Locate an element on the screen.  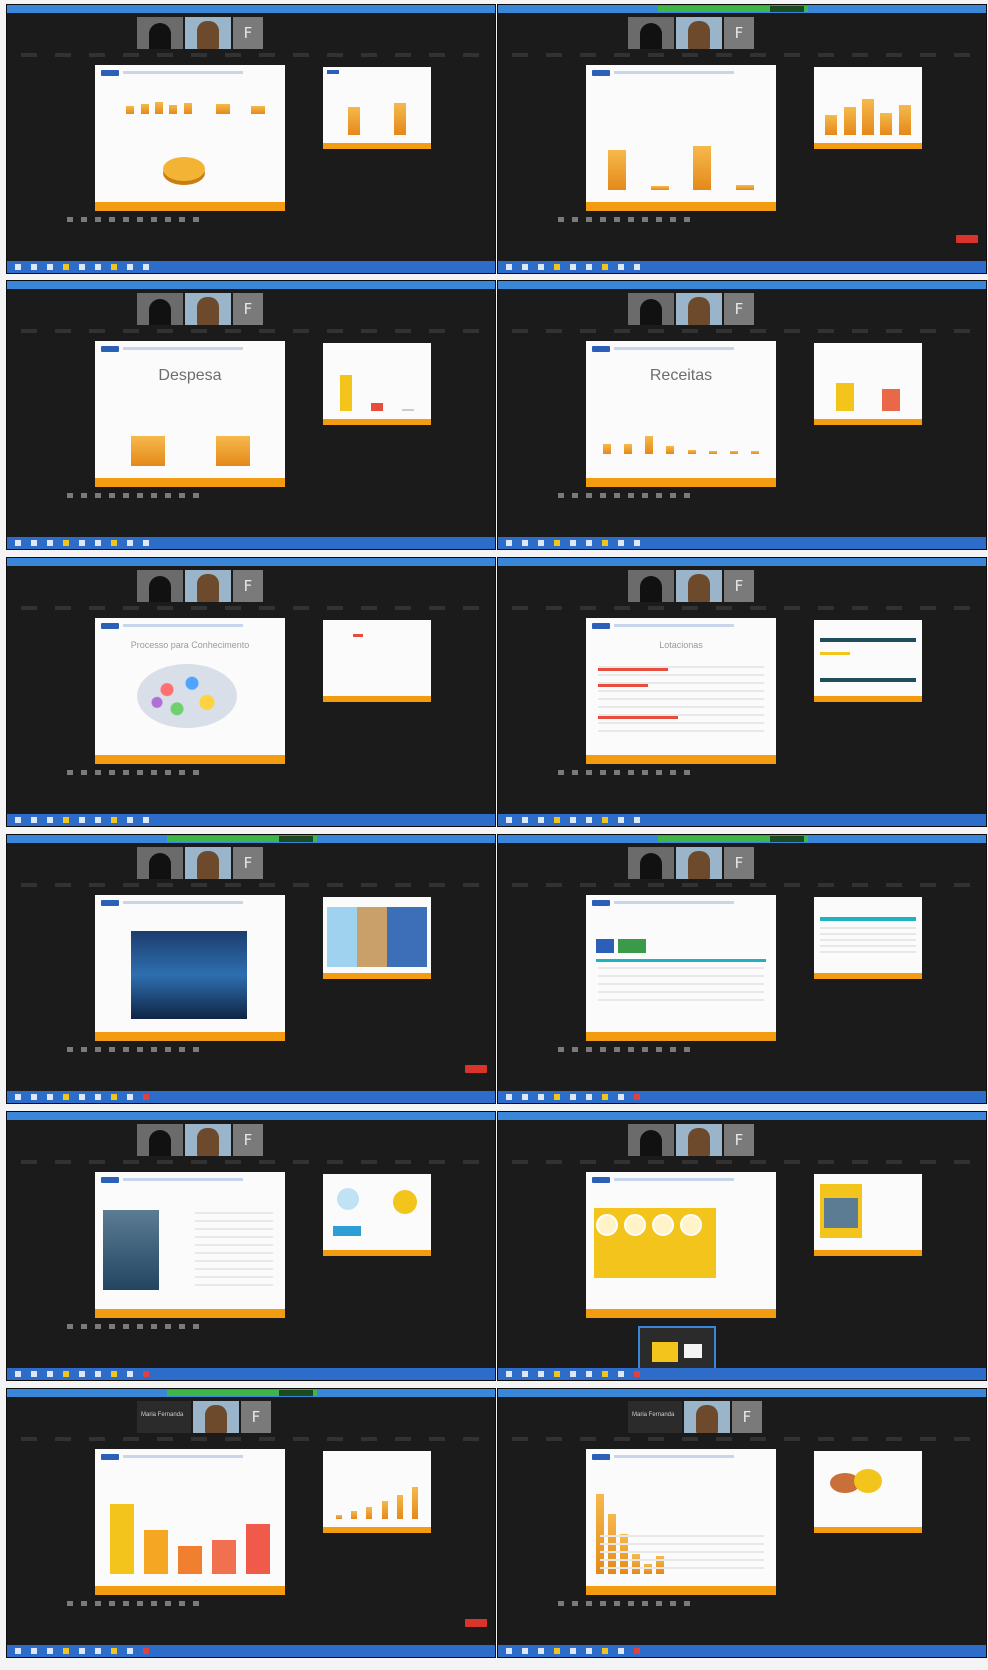
windows-taskbar is located at coordinates (251, 267).